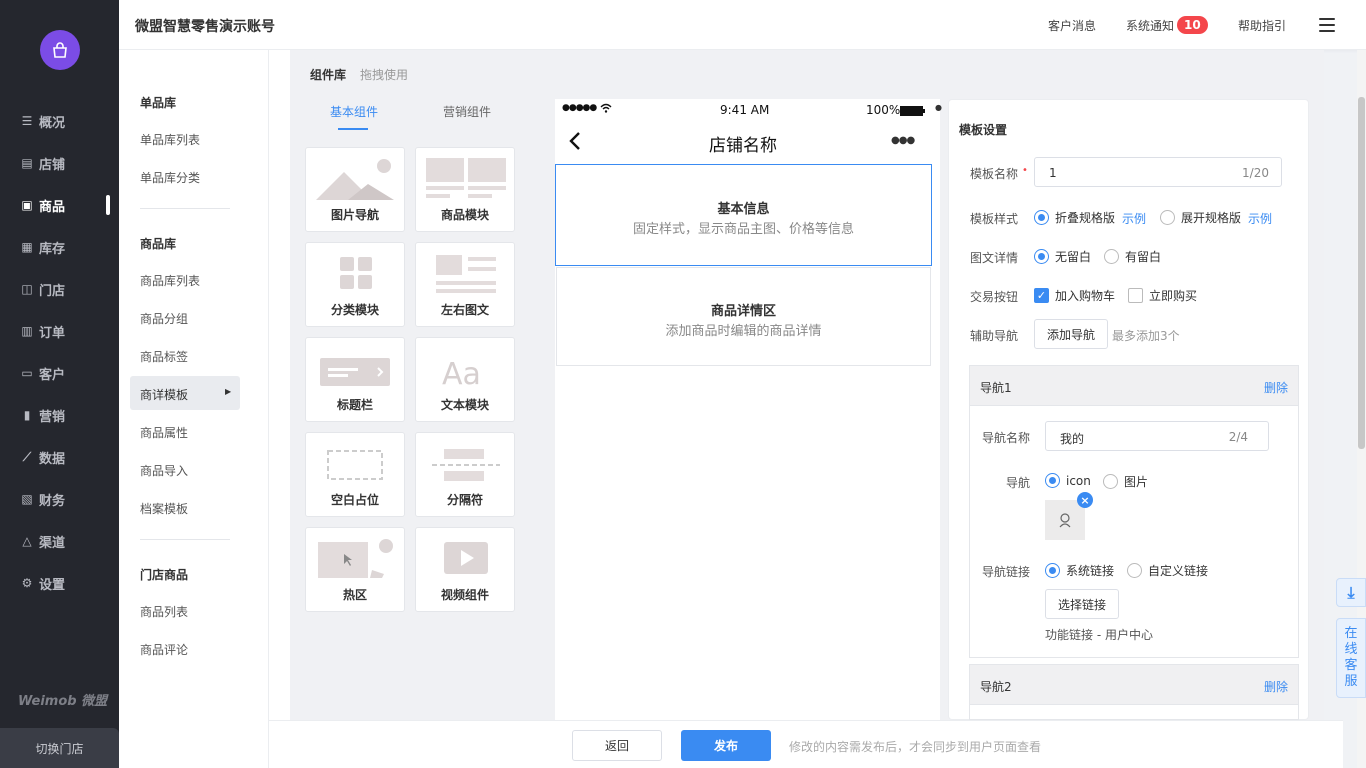 This screenshot has width=1366, height=768. I want to click on top-header: 微盟智慧零售演示账号 客户消息 系统通知 10 帮助指引, so click(742, 25).